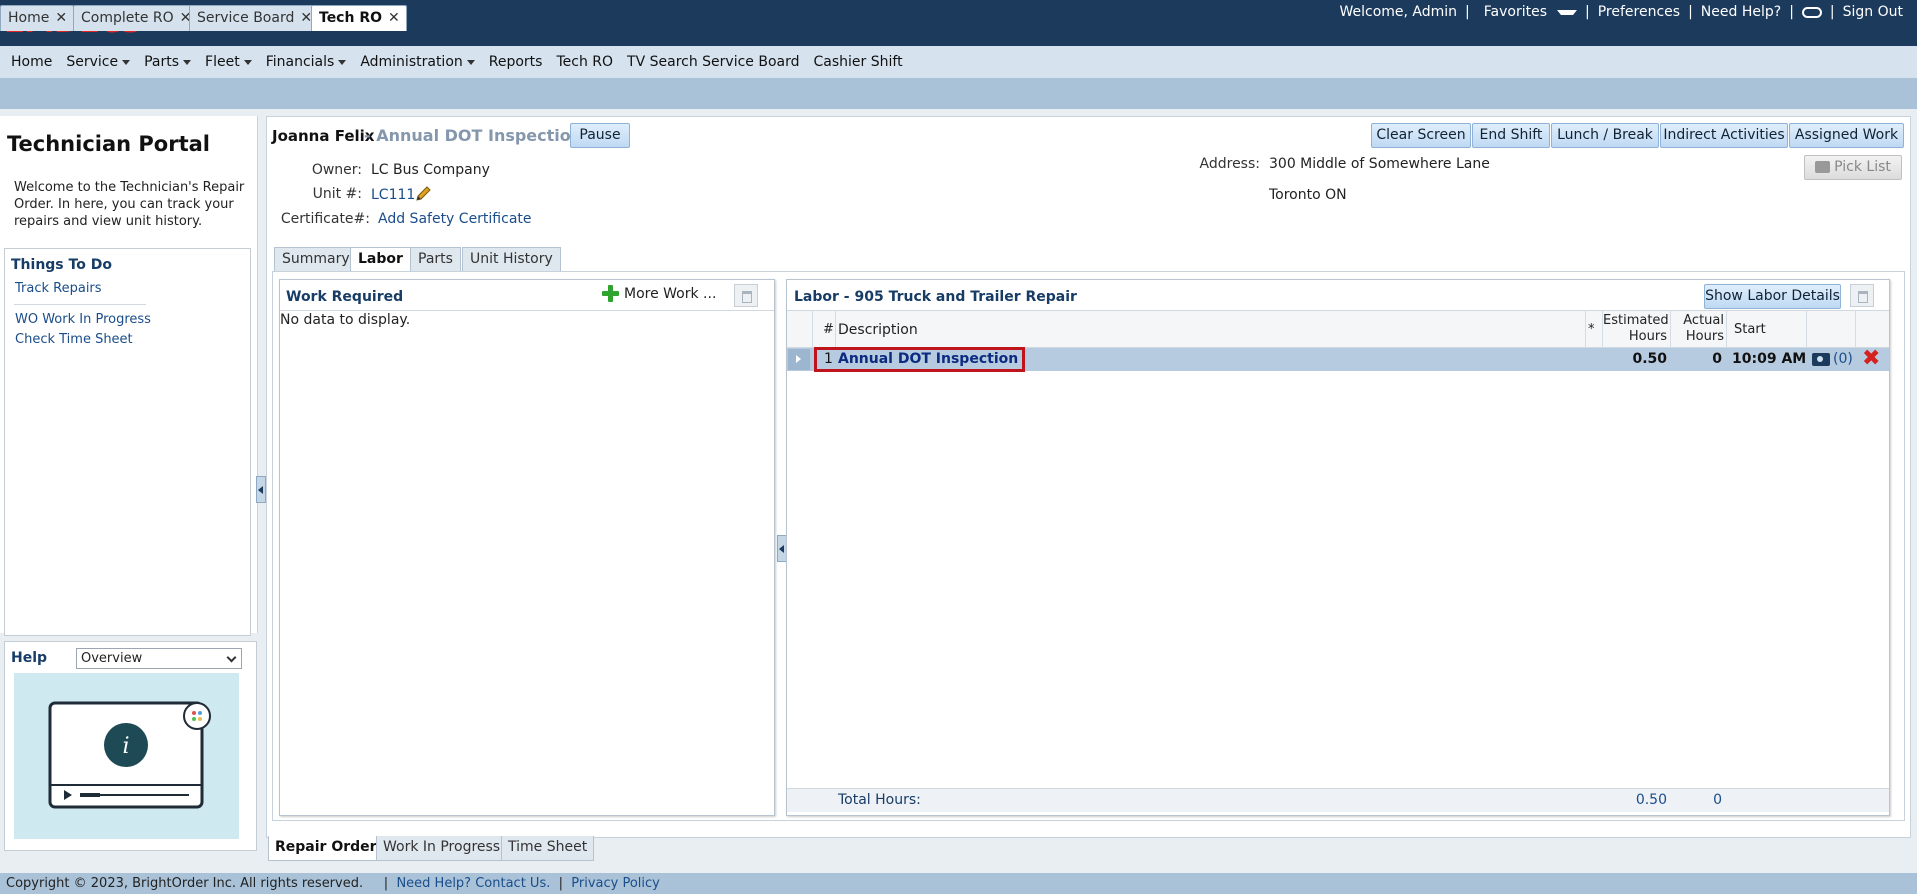 The height and width of the screenshot is (894, 1917). Describe the element at coordinates (1527, 12) in the screenshot. I see `favorites-menu: Favorites` at that location.